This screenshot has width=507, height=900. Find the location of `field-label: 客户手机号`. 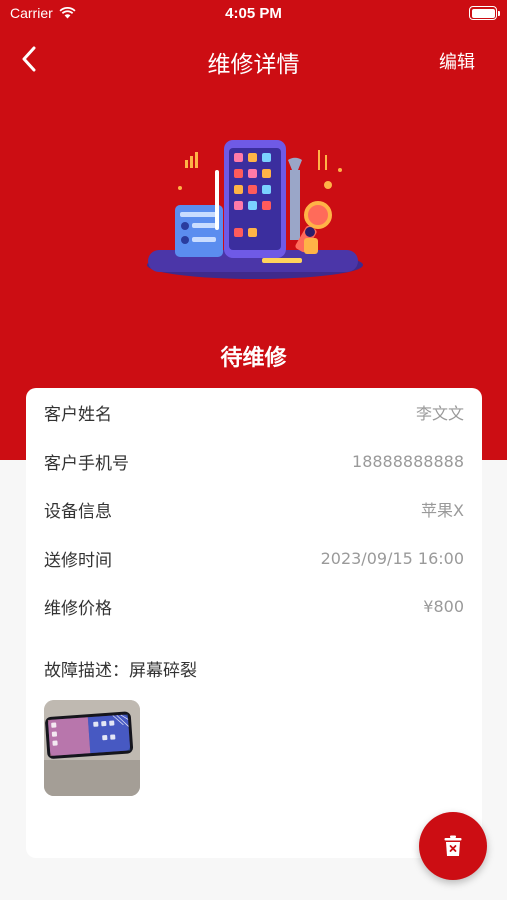

field-label: 客户手机号 is located at coordinates (86, 463).